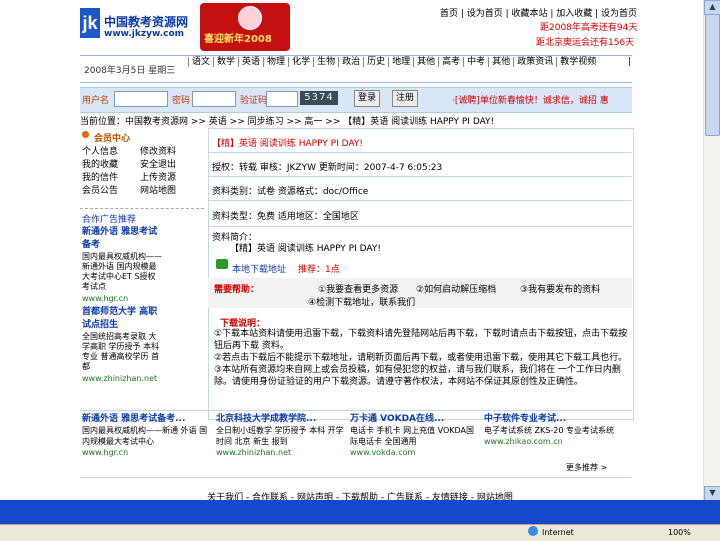  What do you see at coordinates (146, 21) in the screenshot?
I see `site-logo-name: 中国教考资源网` at bounding box center [146, 21].